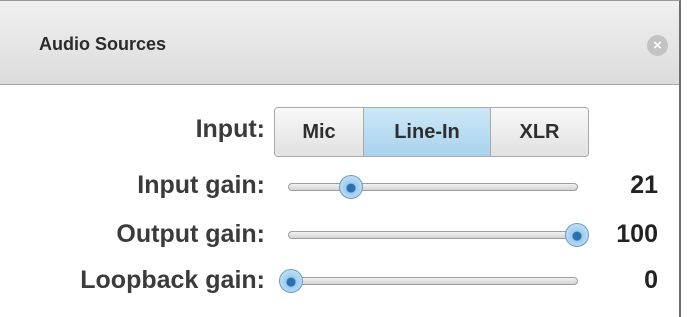 The width and height of the screenshot is (689, 317). I want to click on input-gain-thumb, so click(351, 187).